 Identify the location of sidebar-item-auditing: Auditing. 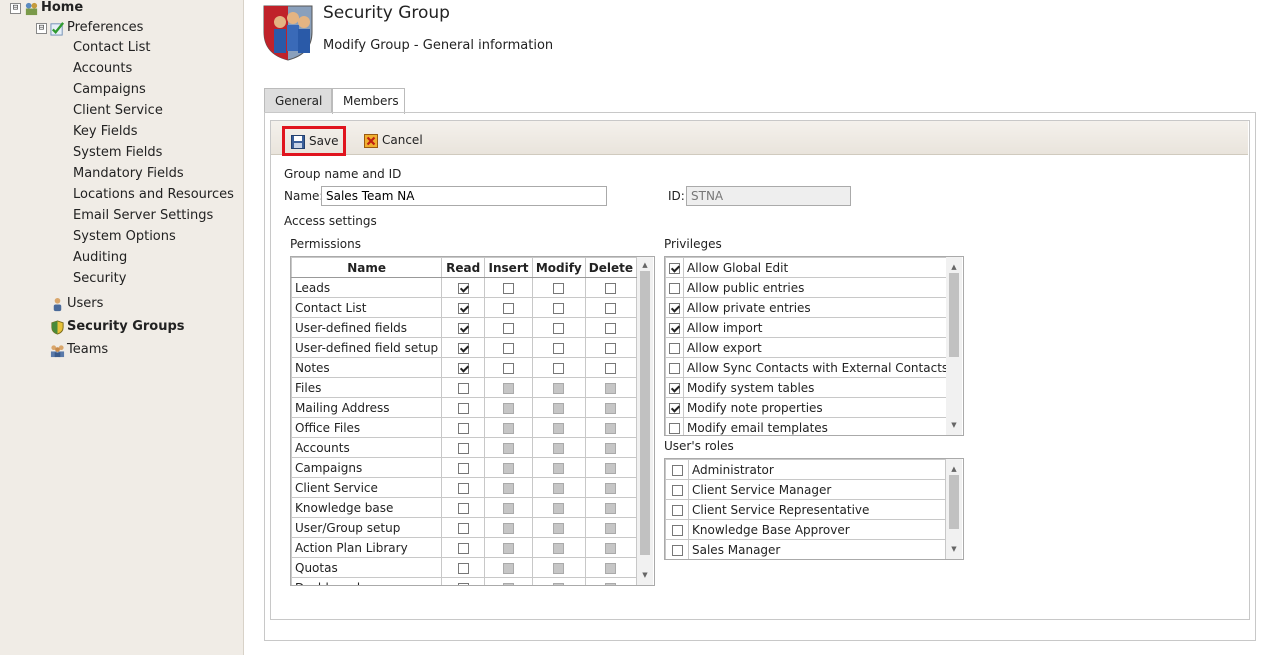
(100, 258).